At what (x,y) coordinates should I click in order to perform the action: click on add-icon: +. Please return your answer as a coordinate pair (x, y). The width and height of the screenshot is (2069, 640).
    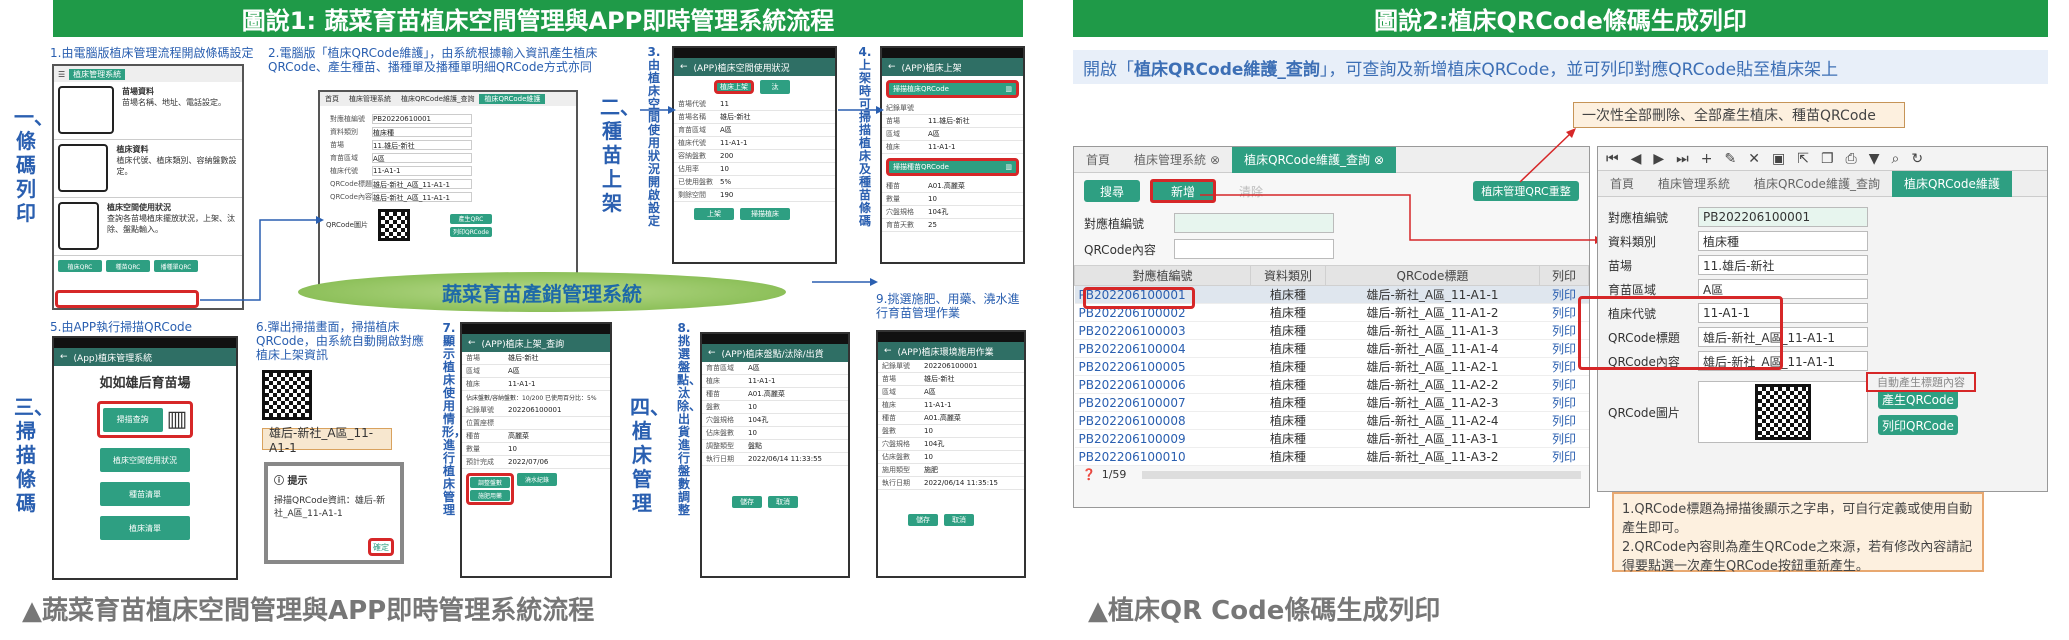
    Looking at the image, I should click on (1707, 159).